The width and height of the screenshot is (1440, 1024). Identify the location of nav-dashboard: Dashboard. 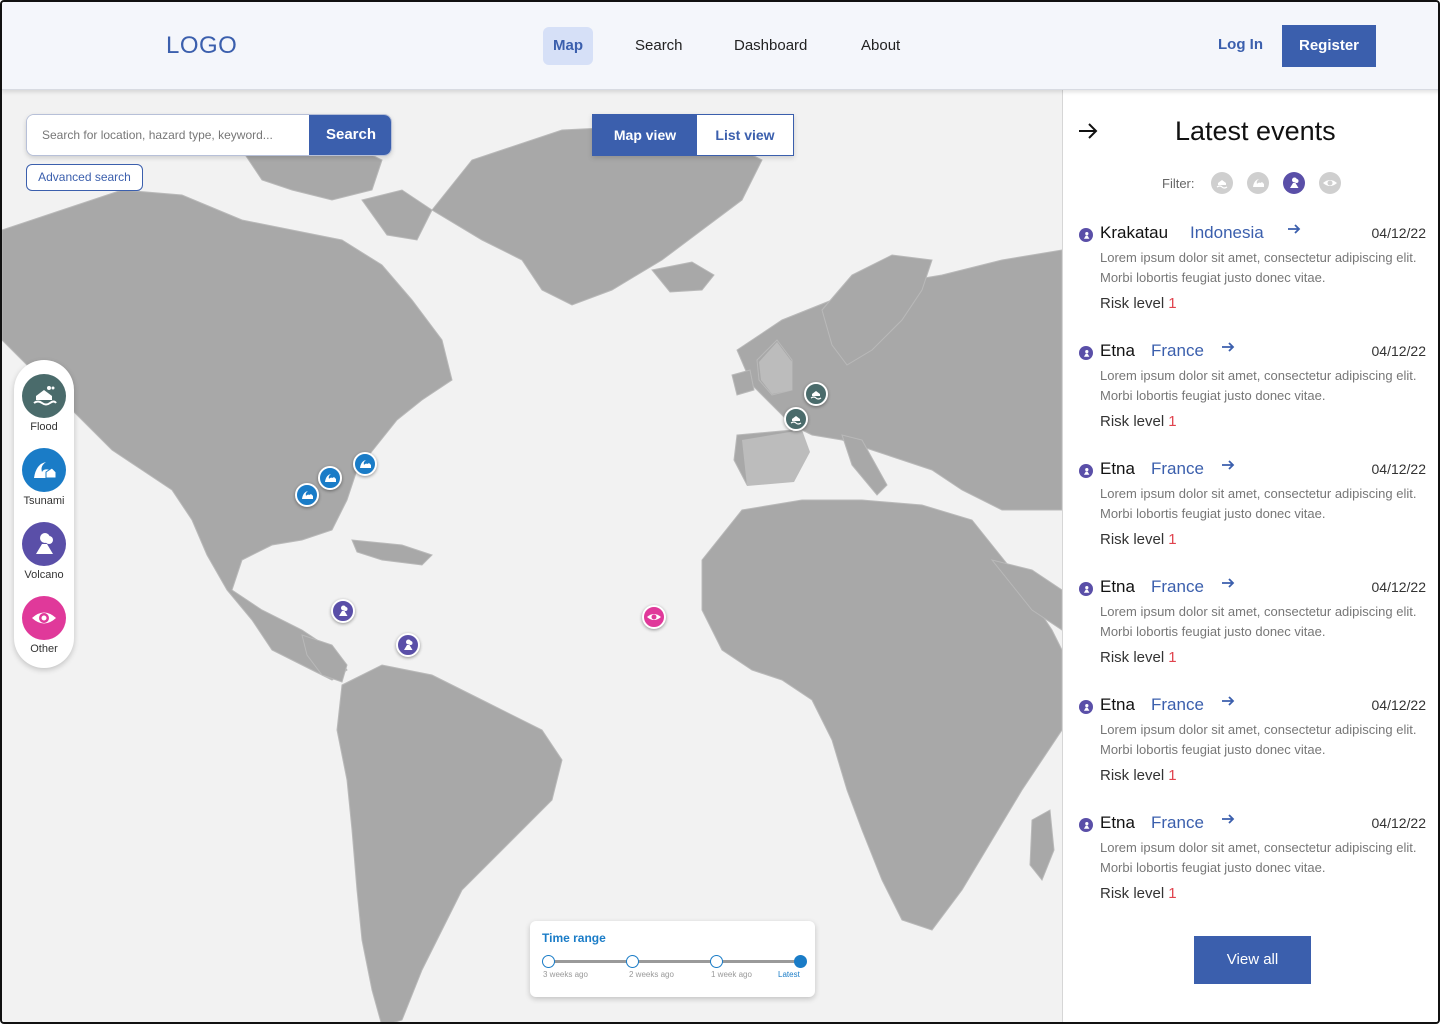
(770, 46).